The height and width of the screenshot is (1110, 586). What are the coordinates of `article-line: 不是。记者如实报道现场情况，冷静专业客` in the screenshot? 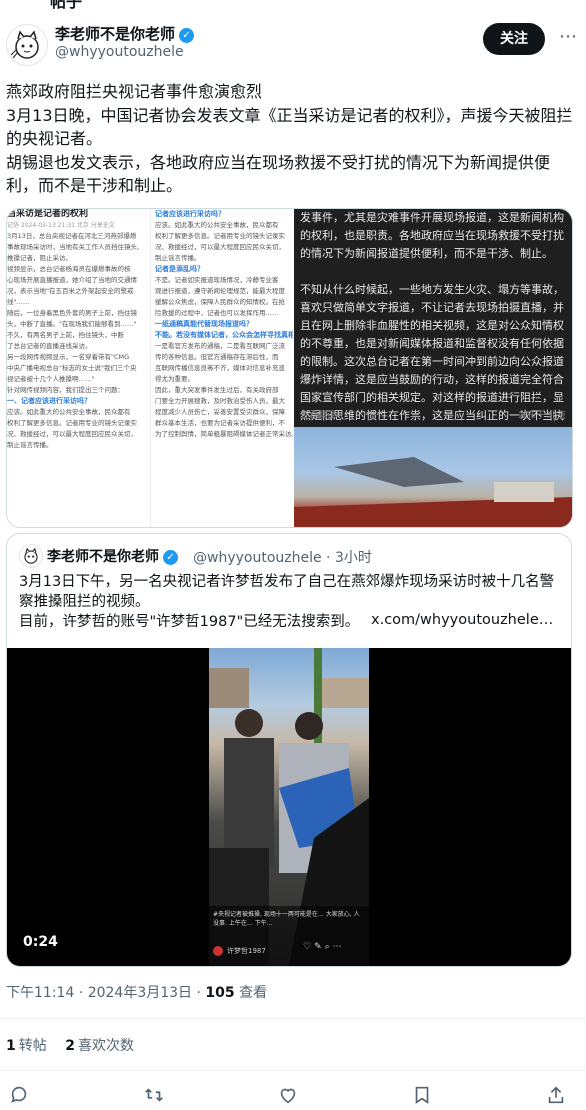 It's located at (217, 280).